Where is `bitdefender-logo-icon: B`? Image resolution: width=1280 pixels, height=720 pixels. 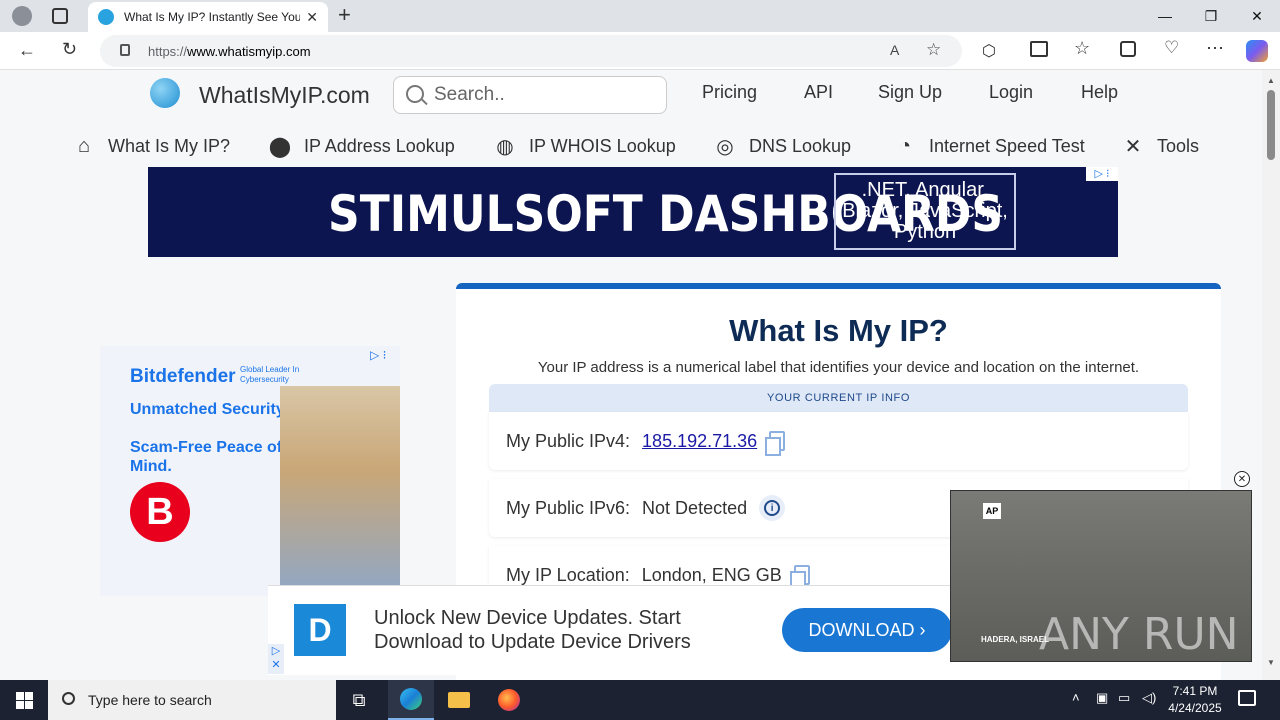 bitdefender-logo-icon: B is located at coordinates (160, 512).